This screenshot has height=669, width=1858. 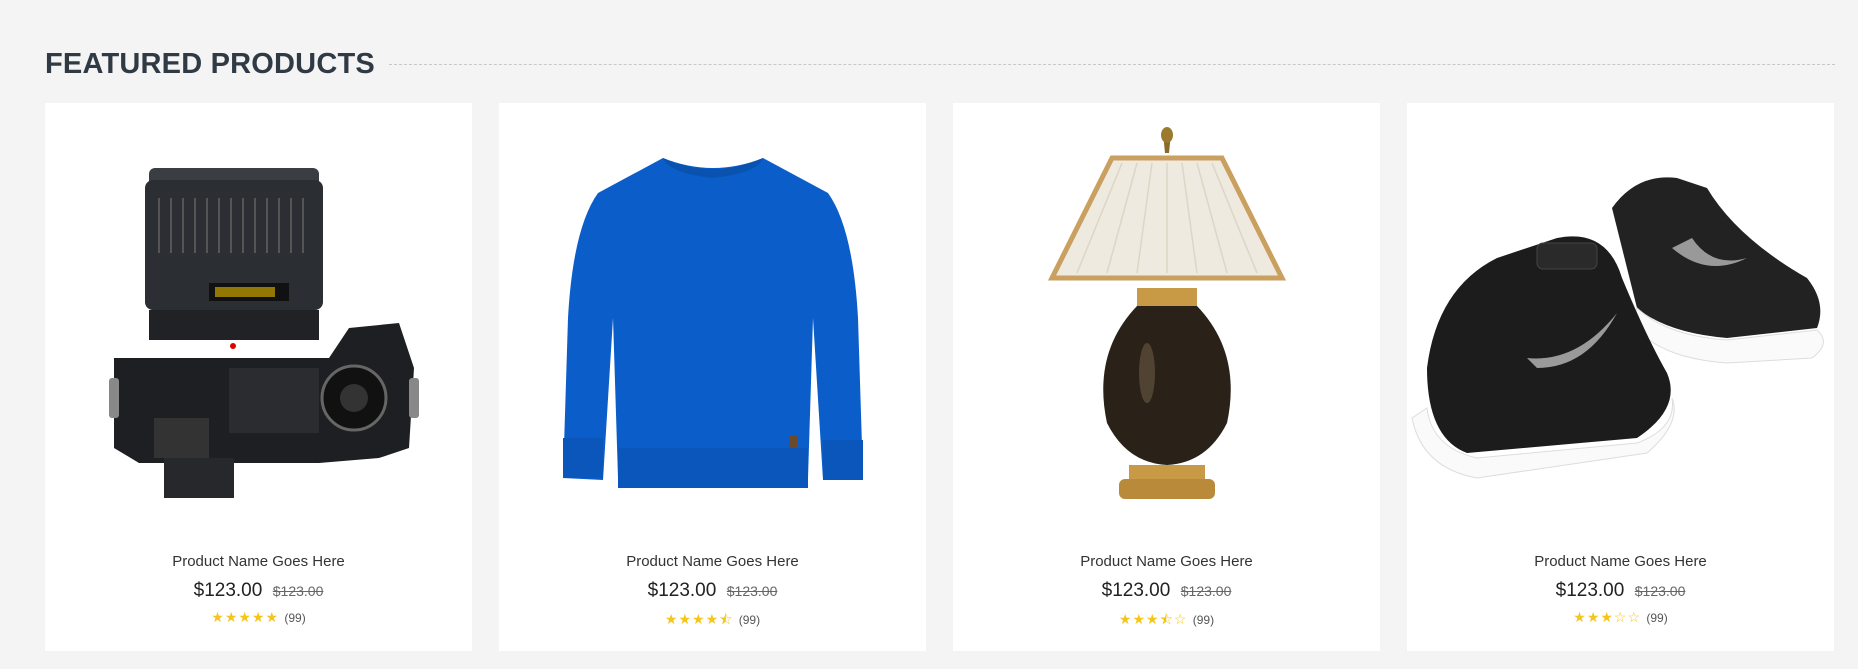 I want to click on rating-stars: ★★★☆☆, so click(x=1607, y=617).